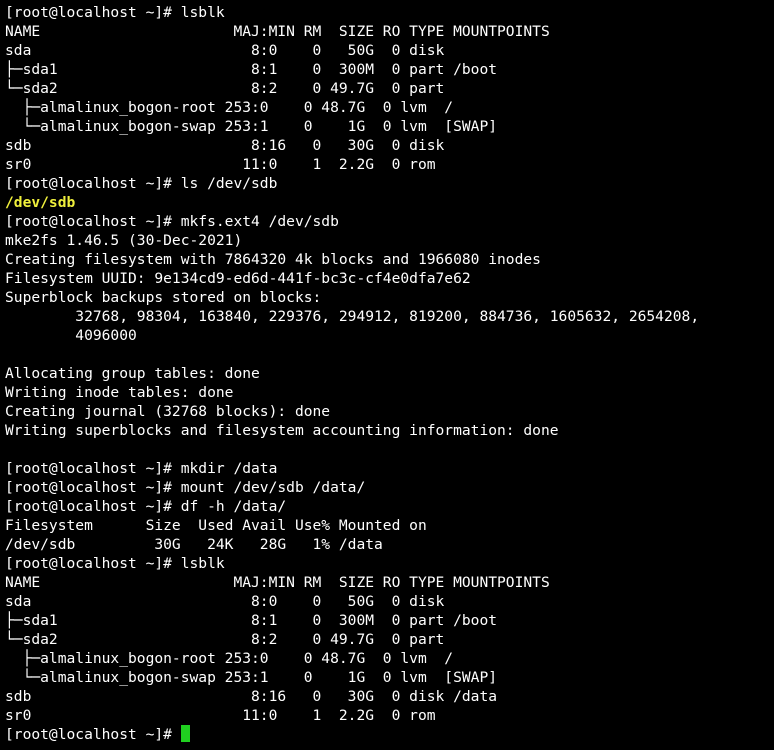 Image resolution: width=774 pixels, height=750 pixels. Describe the element at coordinates (168, 411) in the screenshot. I see `terminal-line: Creating journal (32768 blocks): done` at that location.